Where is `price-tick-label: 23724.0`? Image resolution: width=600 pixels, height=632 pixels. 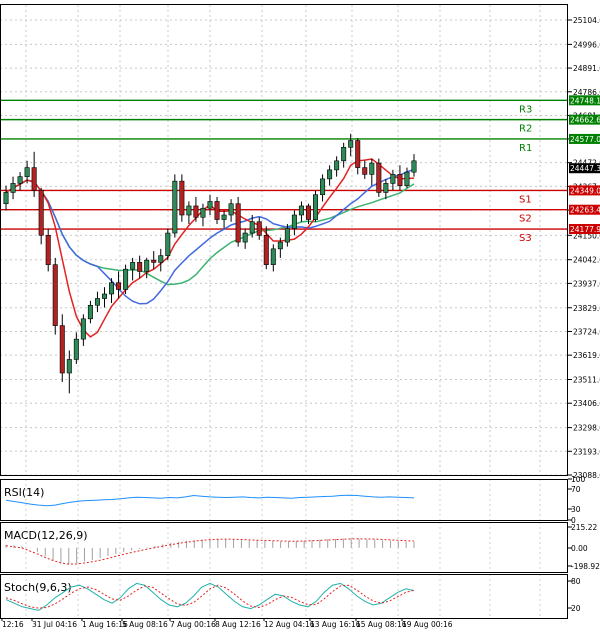
price-tick-label: 23724.0 is located at coordinates (586, 331).